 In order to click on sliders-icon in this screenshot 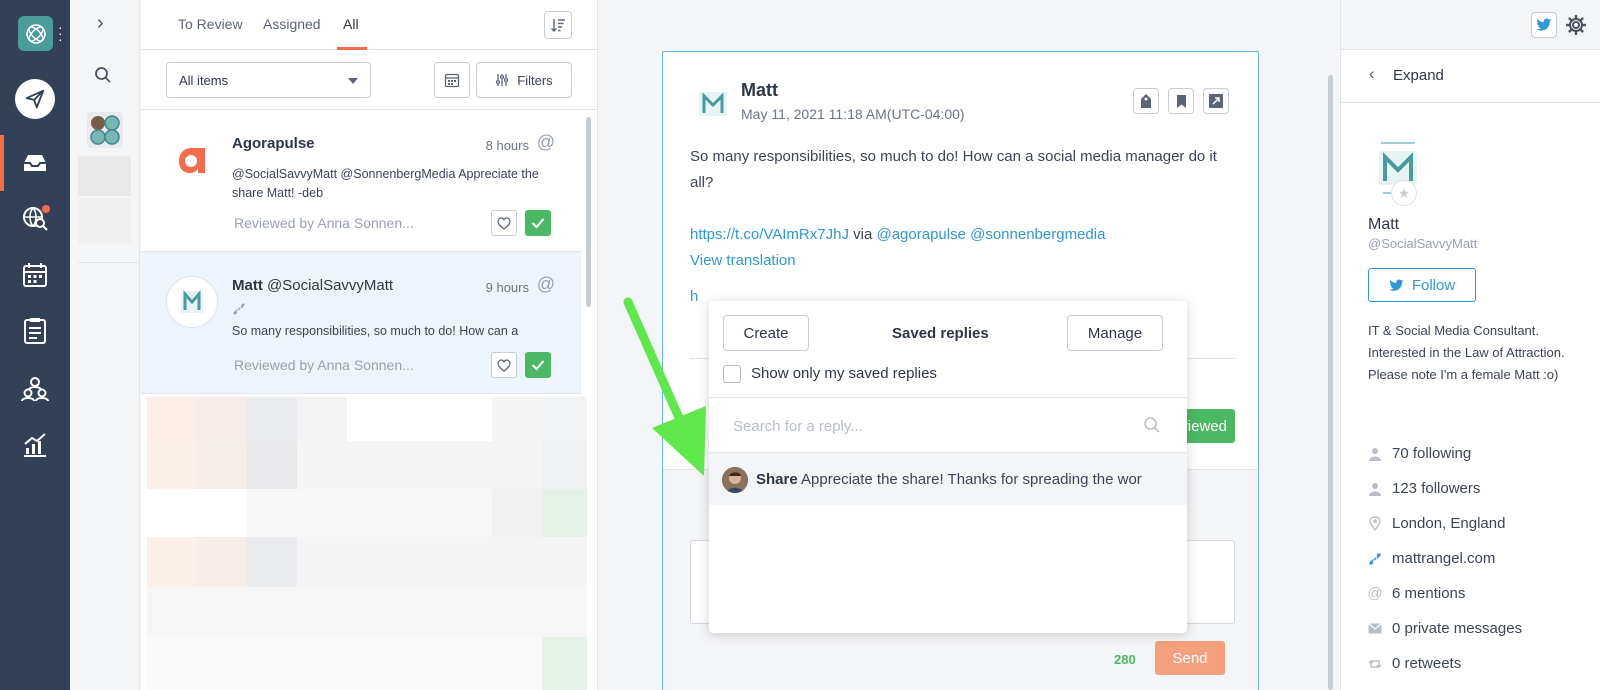, I will do `click(502, 80)`.